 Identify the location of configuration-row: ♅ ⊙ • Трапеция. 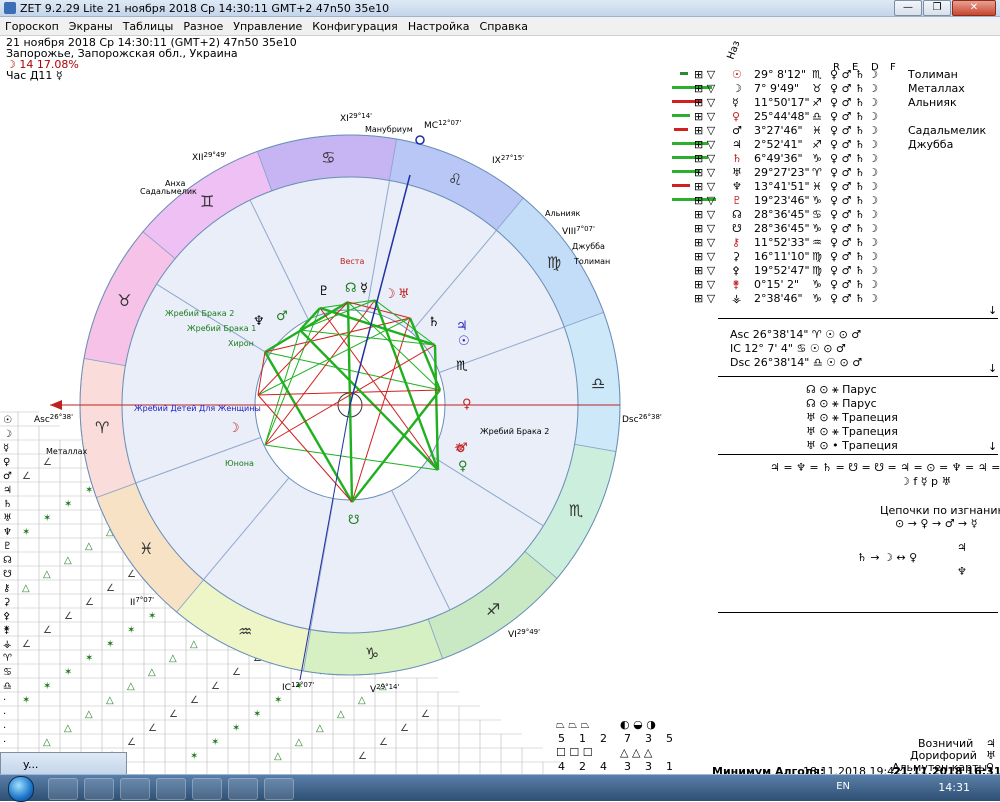
(852, 445).